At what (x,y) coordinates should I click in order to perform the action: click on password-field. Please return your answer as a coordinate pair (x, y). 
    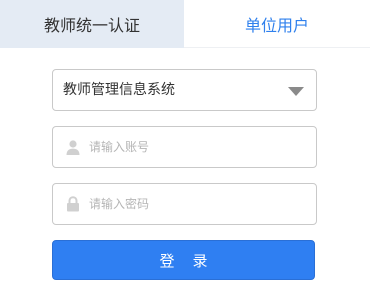
    Looking at the image, I should click on (184, 204).